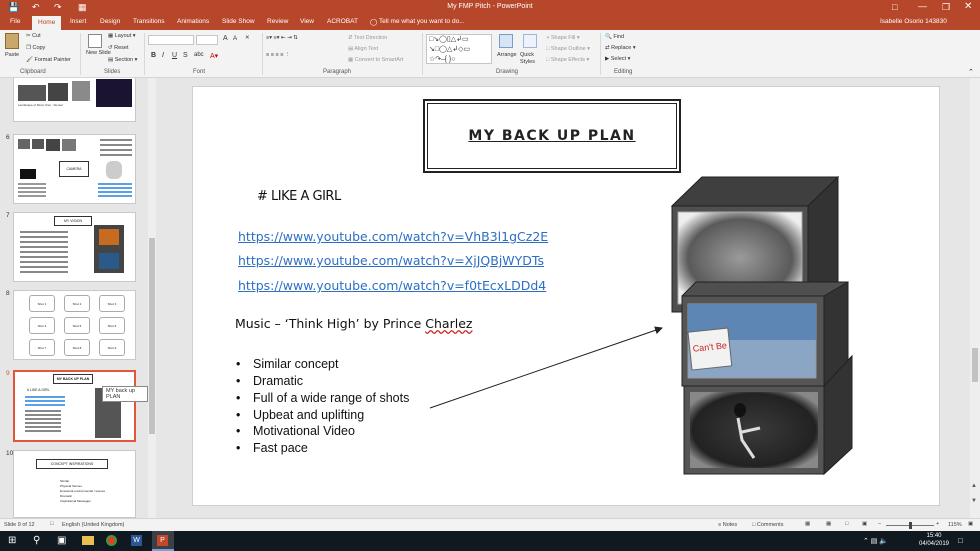  Describe the element at coordinates (42, 303) in the screenshot. I see `thumb-cell: Shot 1` at that location.